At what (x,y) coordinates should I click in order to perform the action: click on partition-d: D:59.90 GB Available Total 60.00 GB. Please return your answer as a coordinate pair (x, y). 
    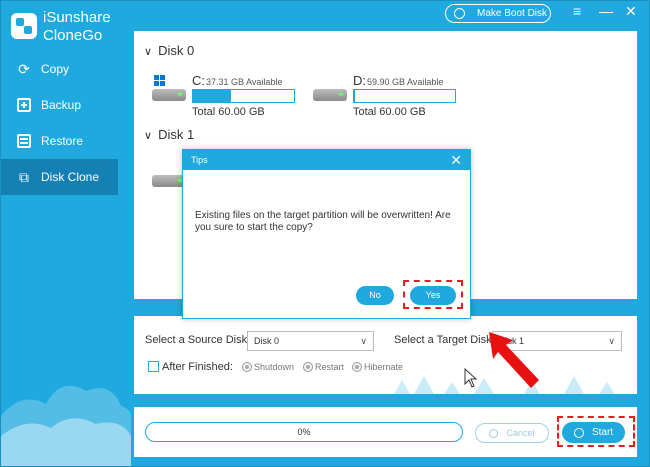
    Looking at the image, I should click on (393, 98).